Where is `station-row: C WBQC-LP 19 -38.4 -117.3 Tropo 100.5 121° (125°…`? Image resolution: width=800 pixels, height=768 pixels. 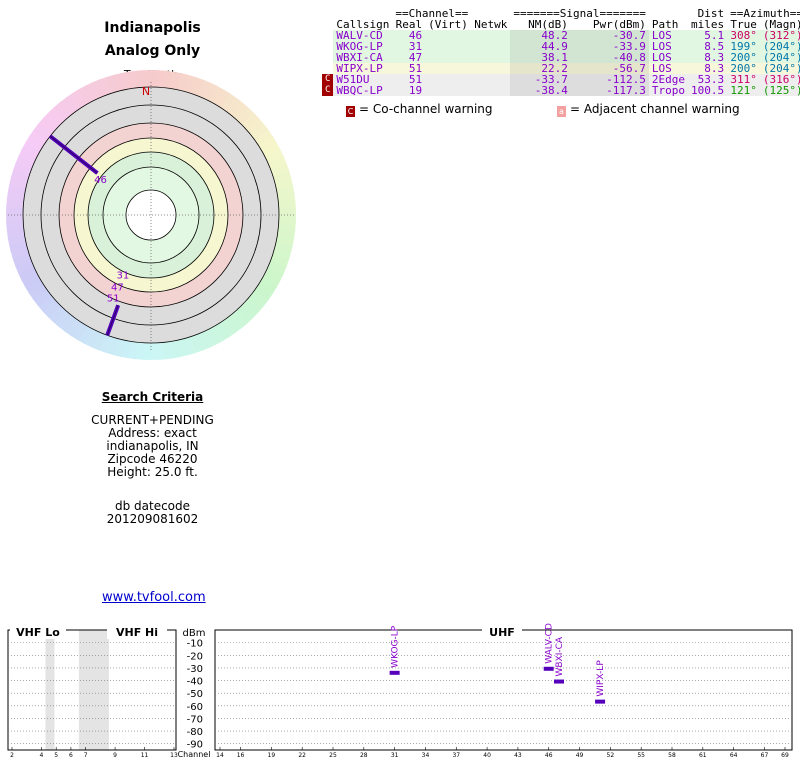 station-row: C WBQC-LP 19 -38.4 -117.3 Tropo 100.5 121° (125°… is located at coordinates (561, 90).